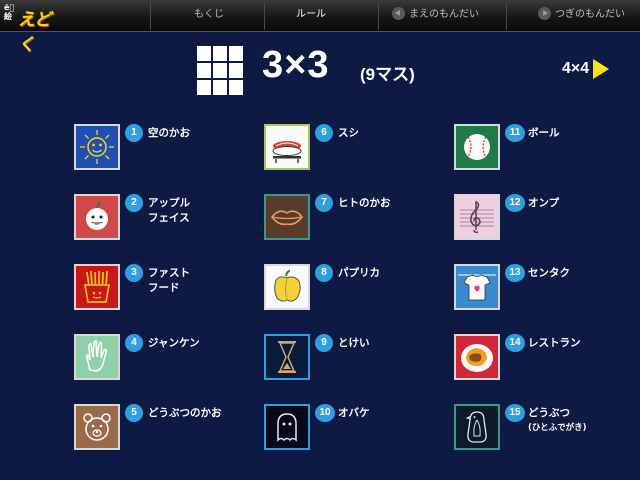 The image size is (640, 480). I want to click on item-sublabel: (ひとふでがき), so click(557, 428).